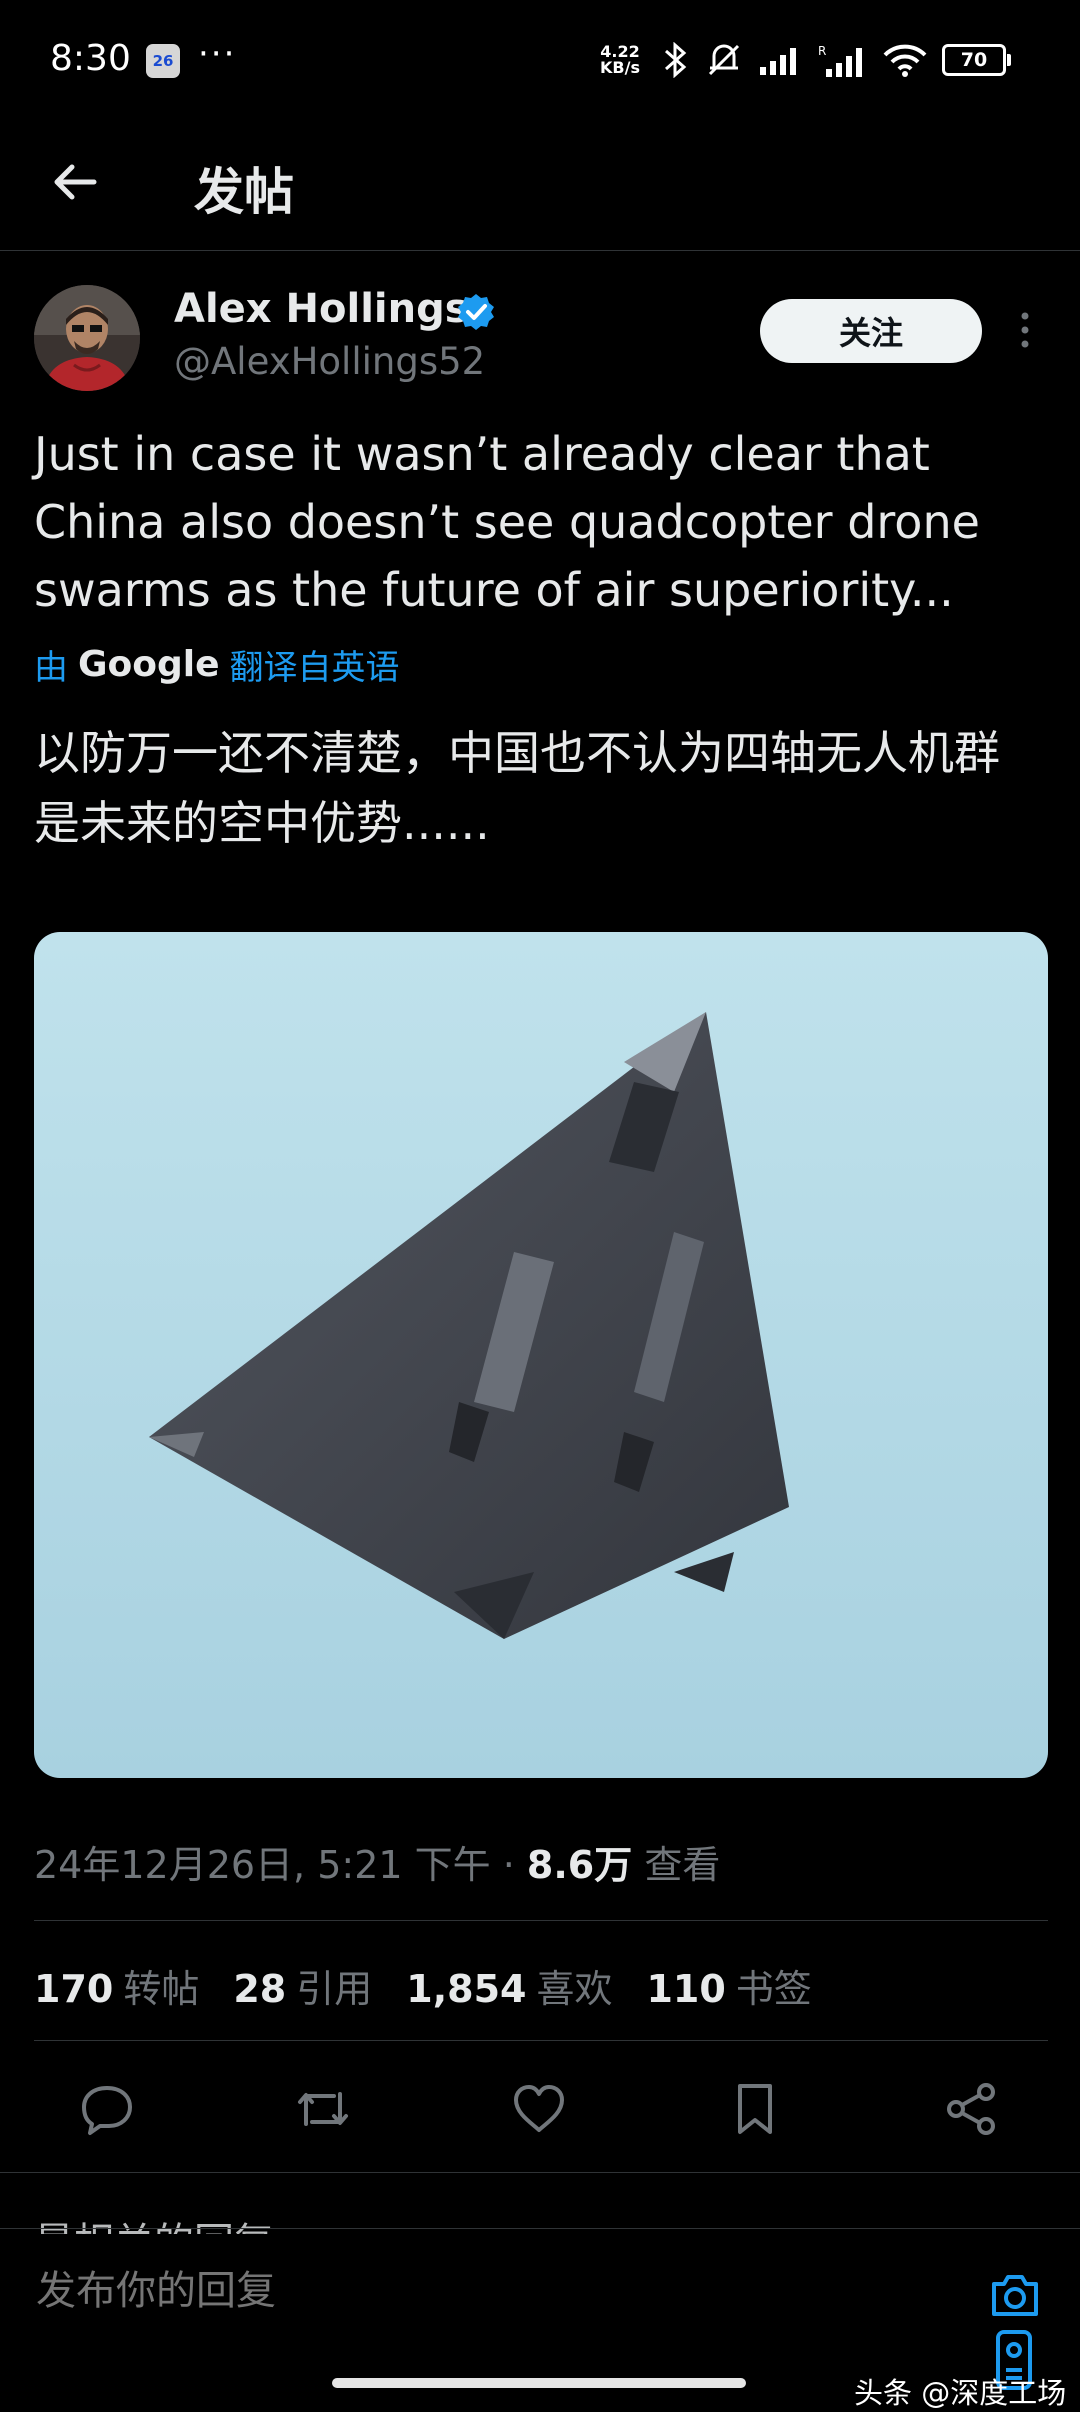 This screenshot has height=2412, width=1080. I want to click on translate-suffix: 翻译自英语, so click(314, 668).